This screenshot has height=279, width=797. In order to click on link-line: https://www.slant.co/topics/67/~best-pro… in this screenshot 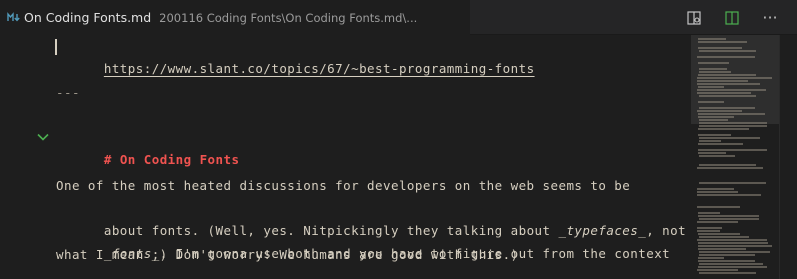, I will do `click(295, 56)`.